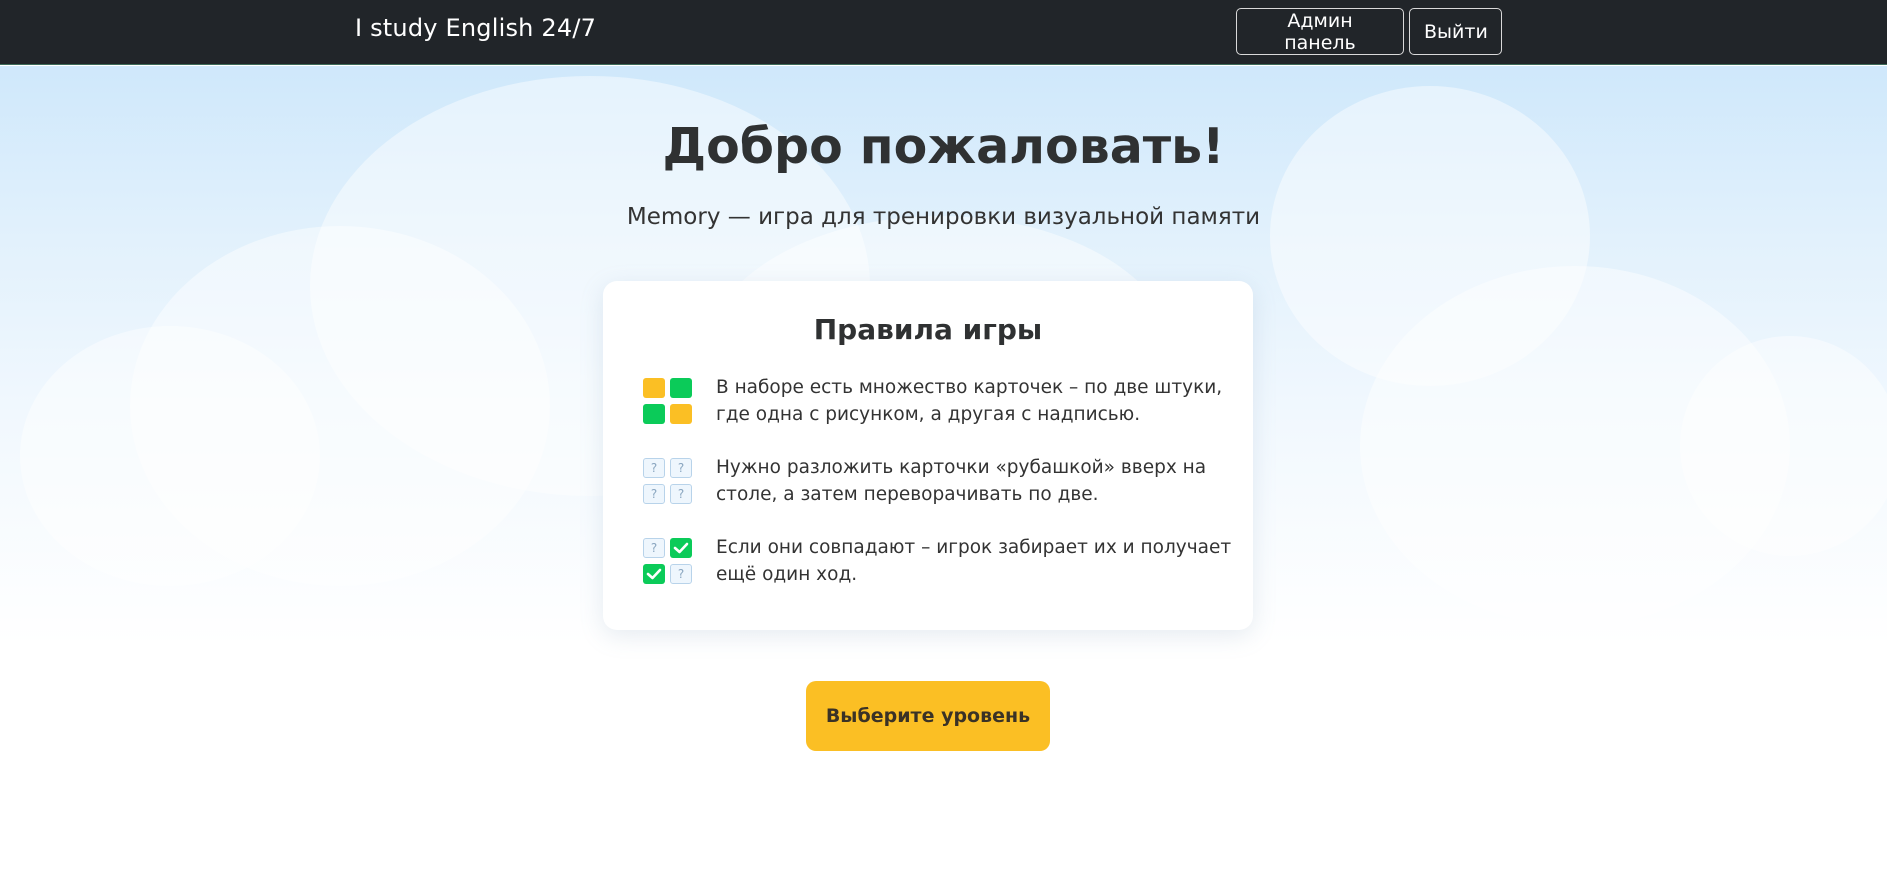 Image resolution: width=1887 pixels, height=879 pixels. Describe the element at coordinates (669, 402) in the screenshot. I see `color-cards-icon` at that location.